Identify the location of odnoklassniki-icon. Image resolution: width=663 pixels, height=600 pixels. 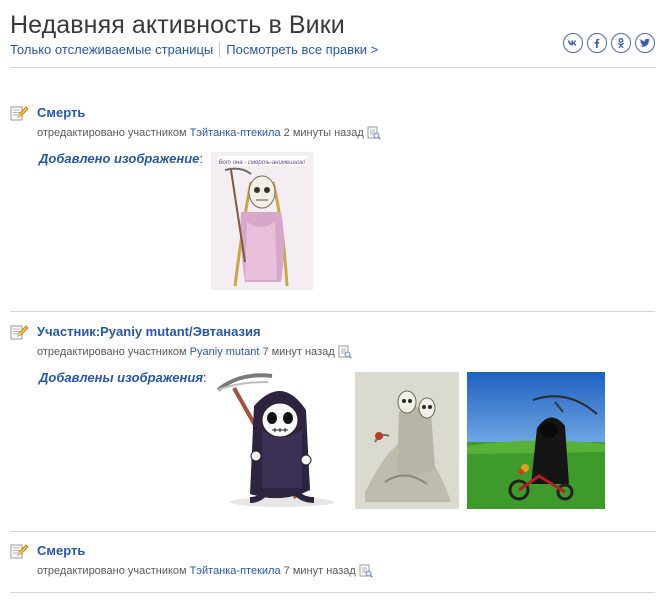
(621, 43).